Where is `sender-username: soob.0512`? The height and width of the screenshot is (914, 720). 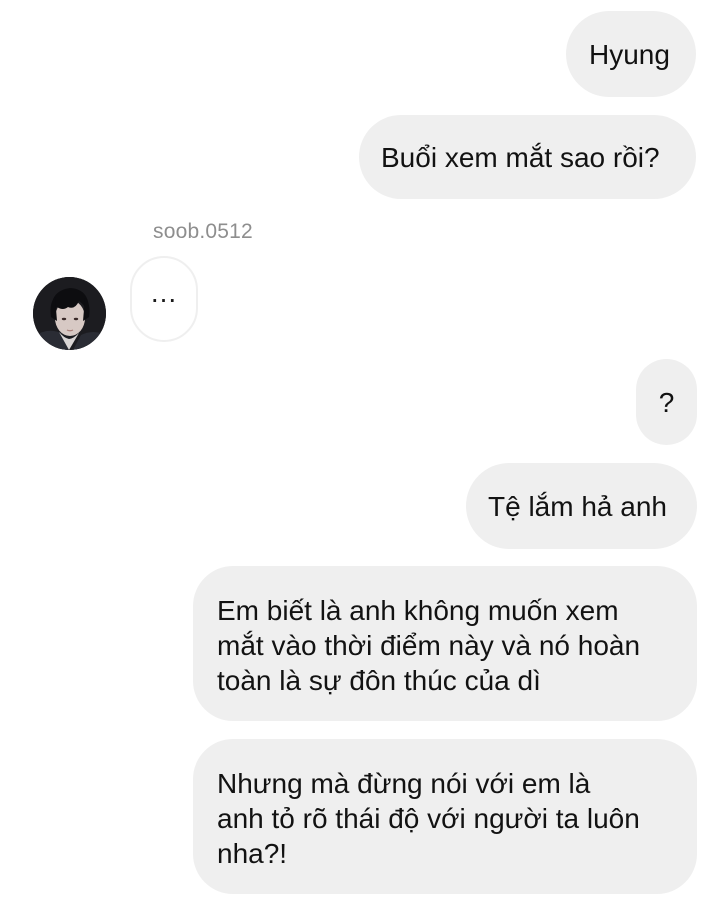
sender-username: soob.0512 is located at coordinates (203, 231).